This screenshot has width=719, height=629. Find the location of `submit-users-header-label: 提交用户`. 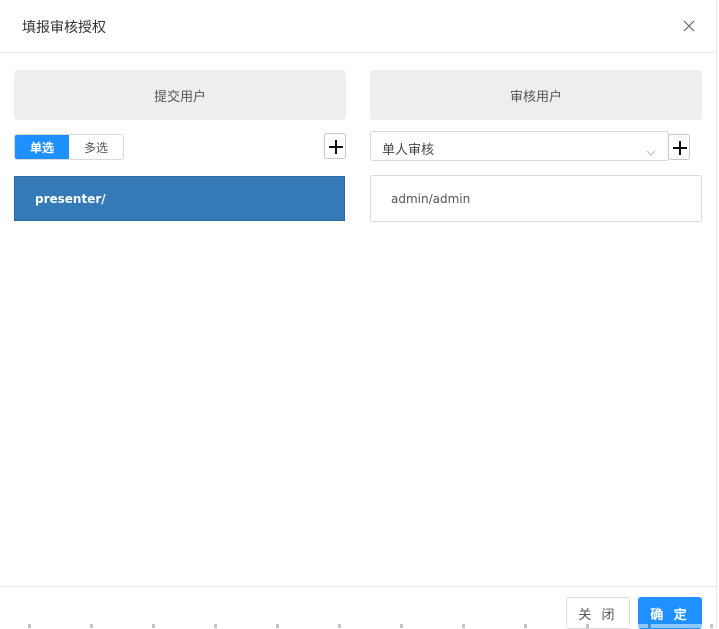

submit-users-header-label: 提交用户 is located at coordinates (179, 97).